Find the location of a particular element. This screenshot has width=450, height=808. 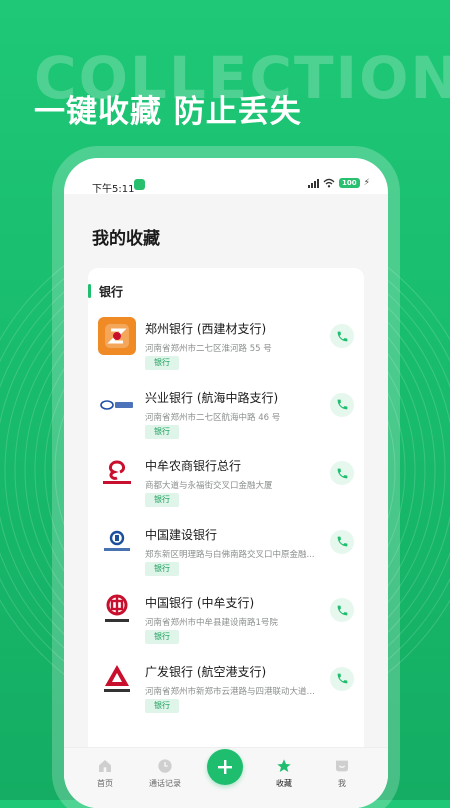

page-title: 我的收藏 is located at coordinates (126, 239).